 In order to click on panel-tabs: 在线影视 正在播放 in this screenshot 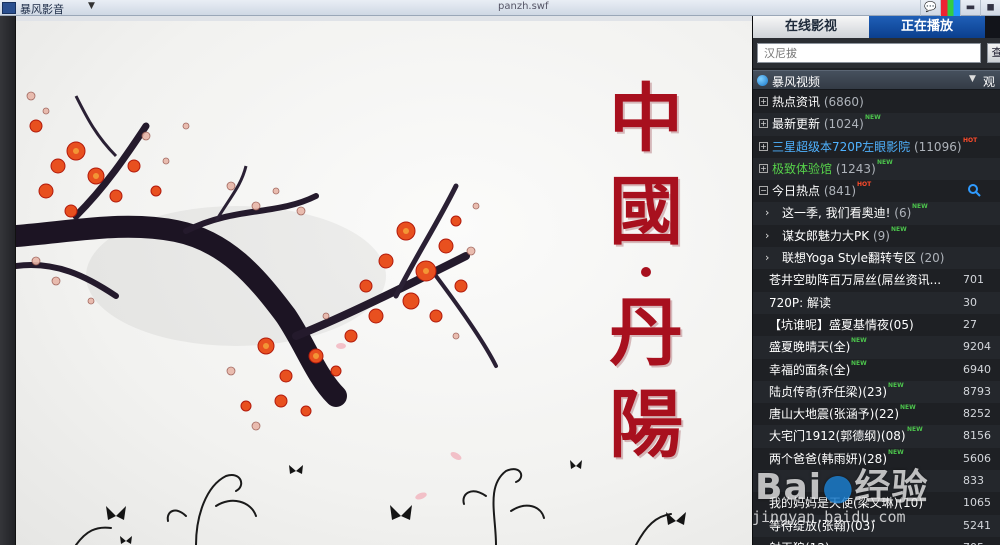, I will do `click(876, 27)`.